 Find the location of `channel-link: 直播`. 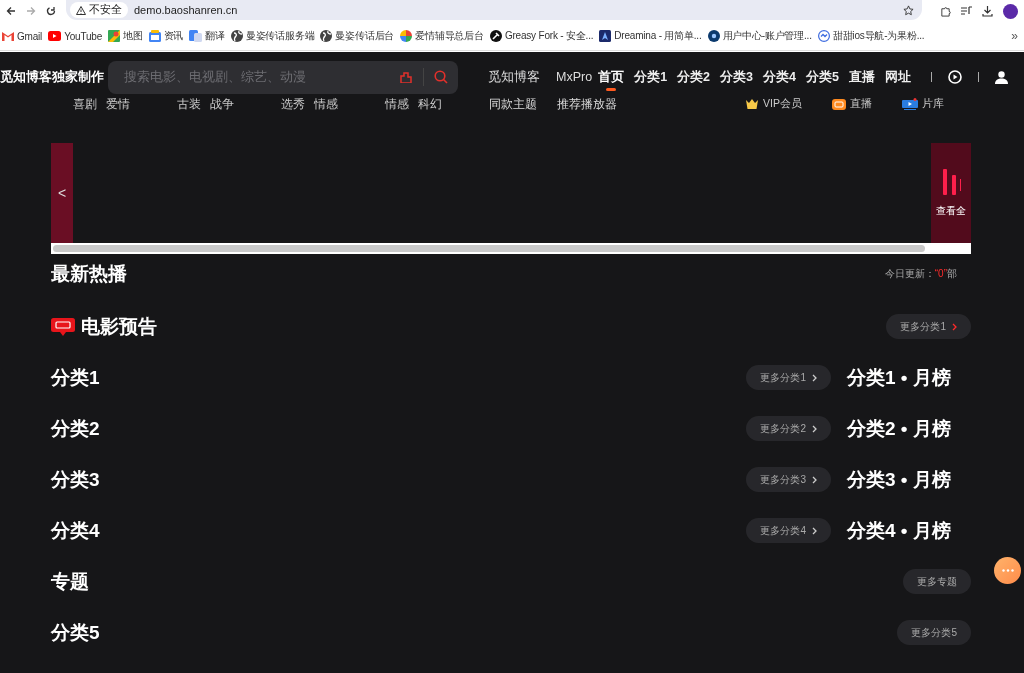

channel-link: 直播 is located at coordinates (851, 104).